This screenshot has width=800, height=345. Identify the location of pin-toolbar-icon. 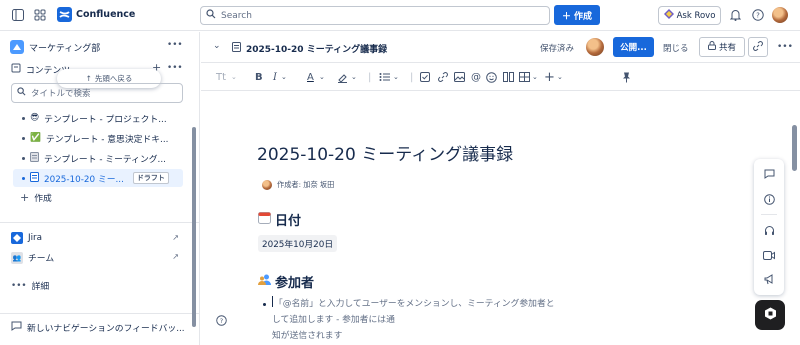
(626, 77).